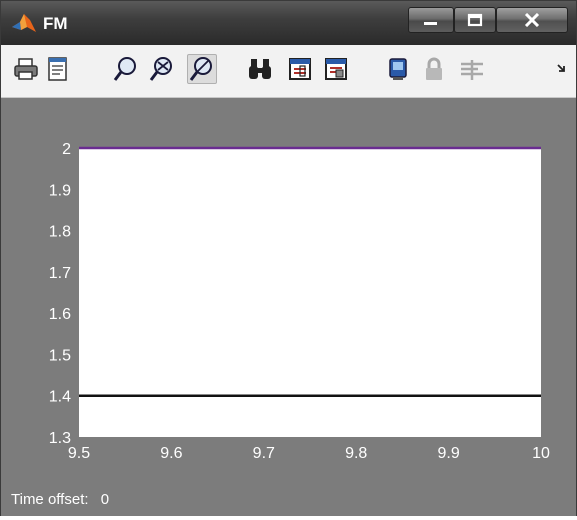 The image size is (577, 520). I want to click on print-preview-button, so click(58, 69).